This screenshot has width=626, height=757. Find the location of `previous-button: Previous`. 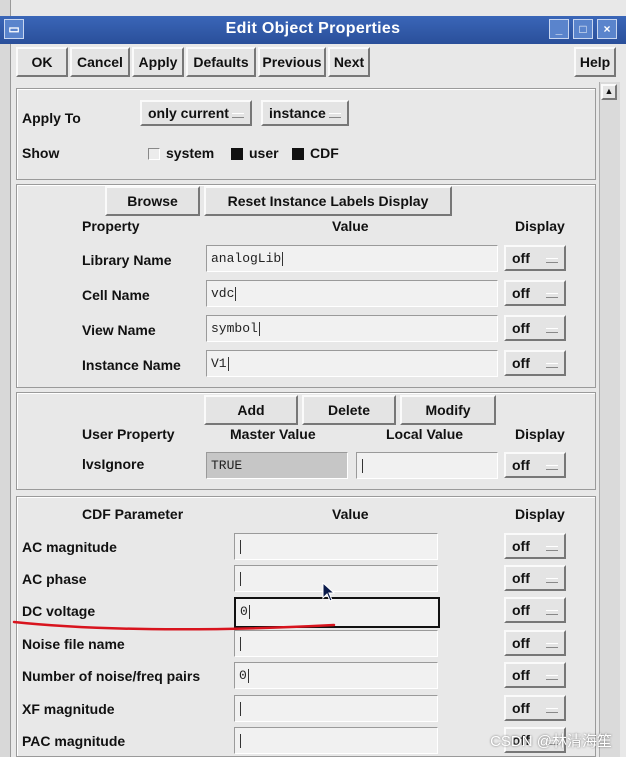

previous-button: Previous is located at coordinates (292, 62).